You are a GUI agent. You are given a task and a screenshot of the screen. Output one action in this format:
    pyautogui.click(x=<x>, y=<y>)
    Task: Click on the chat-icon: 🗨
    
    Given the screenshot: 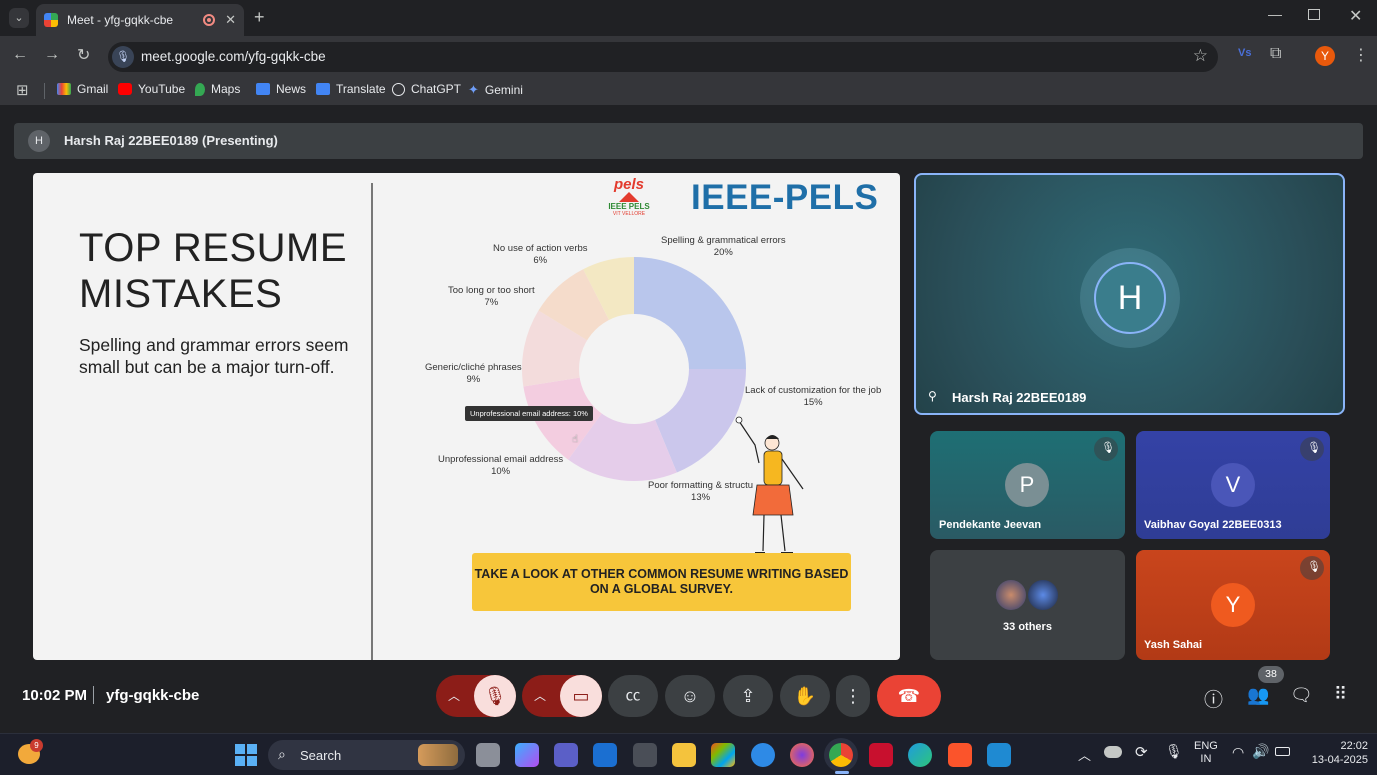 What is the action you would take?
    pyautogui.click(x=1301, y=695)
    